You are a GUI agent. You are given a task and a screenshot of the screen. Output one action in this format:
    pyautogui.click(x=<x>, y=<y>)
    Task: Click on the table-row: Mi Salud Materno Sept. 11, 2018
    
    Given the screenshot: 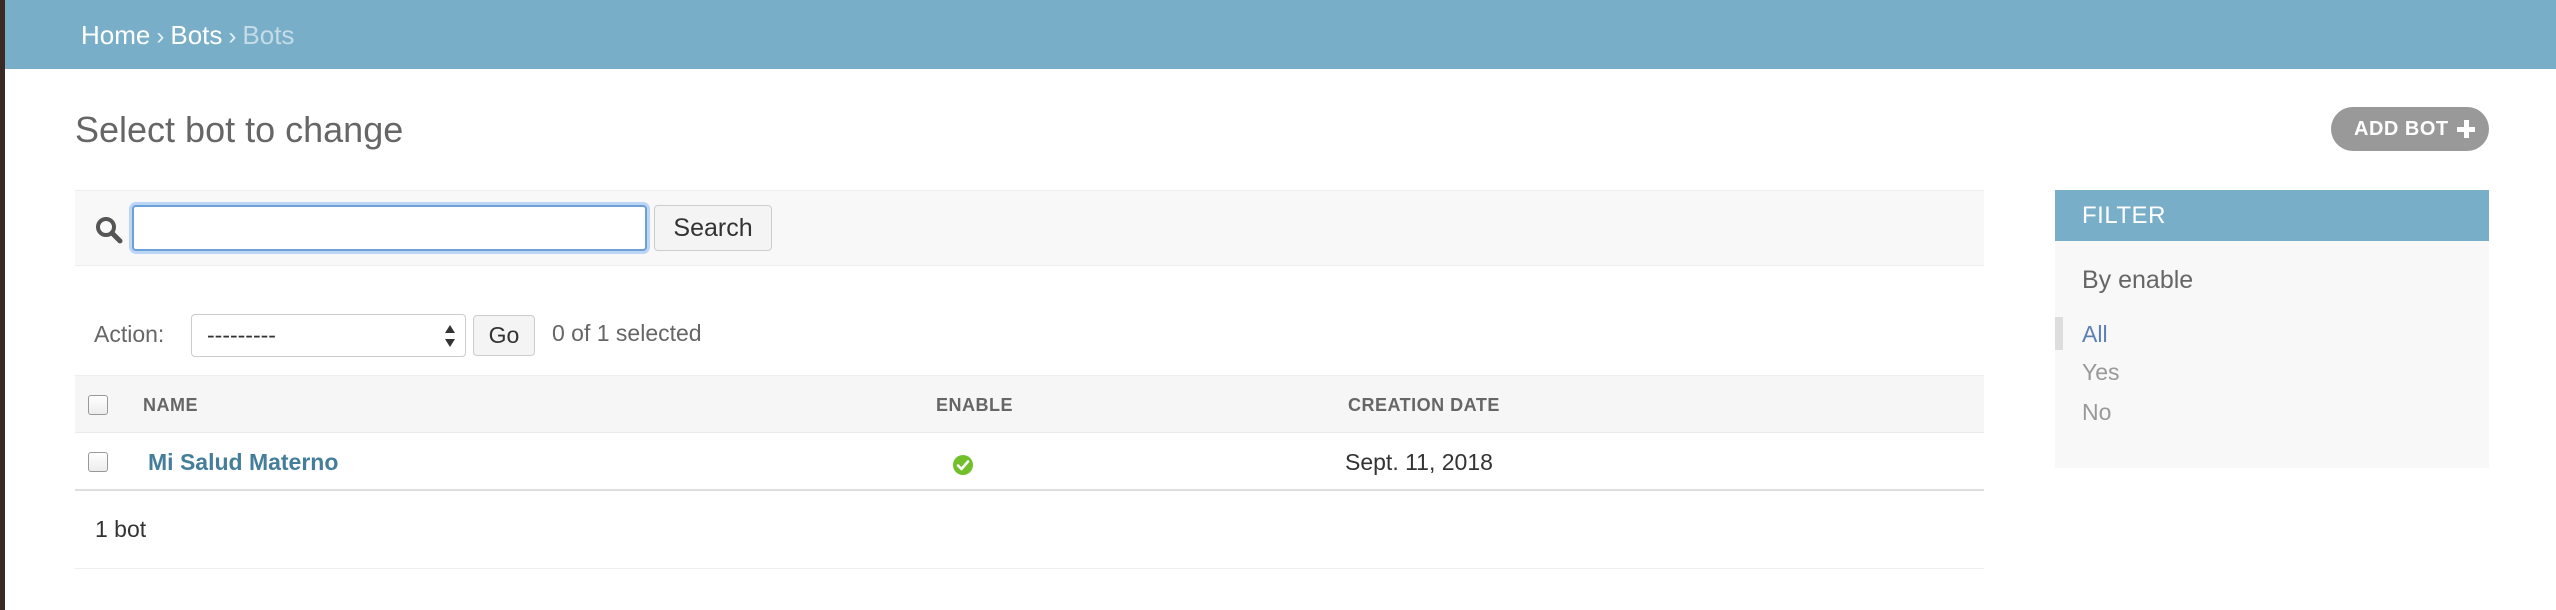 What is the action you would take?
    pyautogui.click(x=1029, y=462)
    